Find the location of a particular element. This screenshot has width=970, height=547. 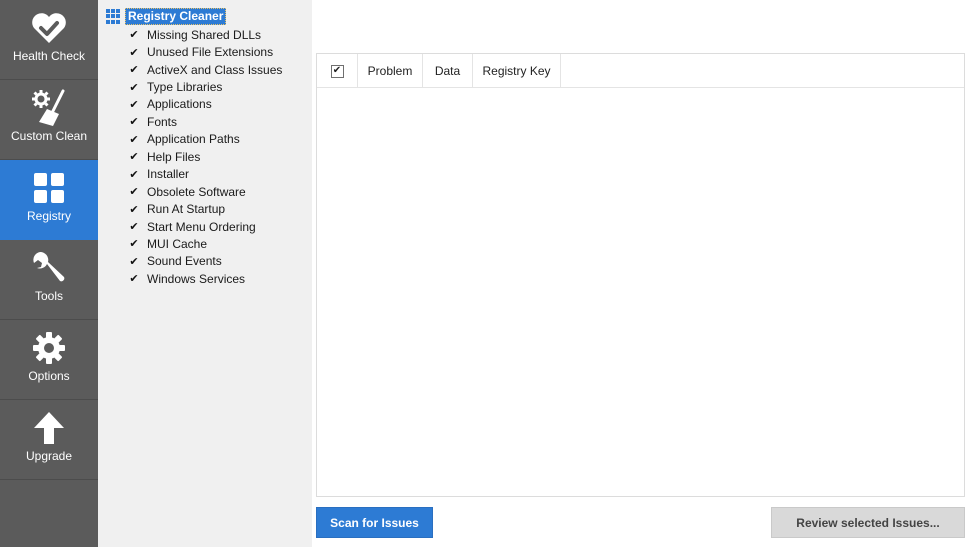

tree-item-label: Sound Events is located at coordinates (184, 261).